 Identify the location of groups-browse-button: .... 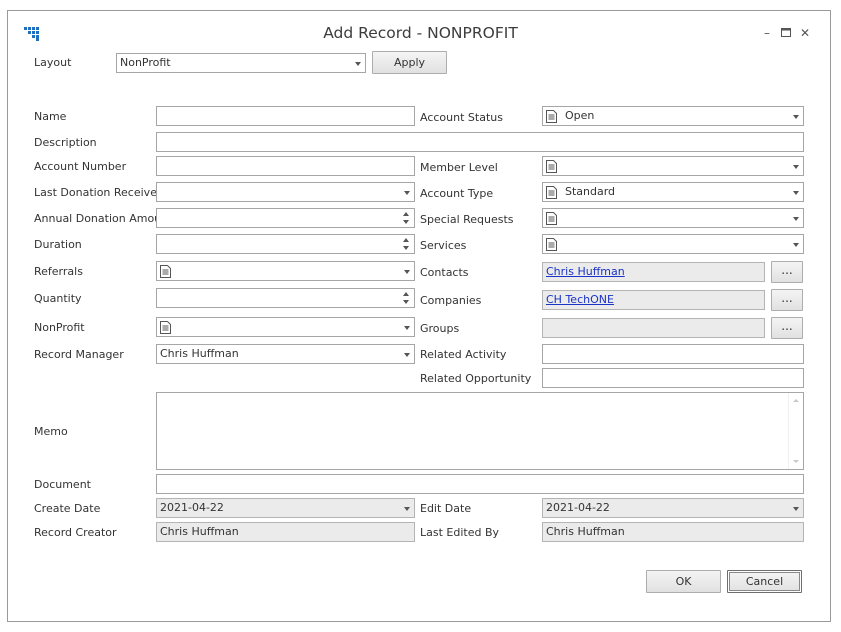
(787, 328).